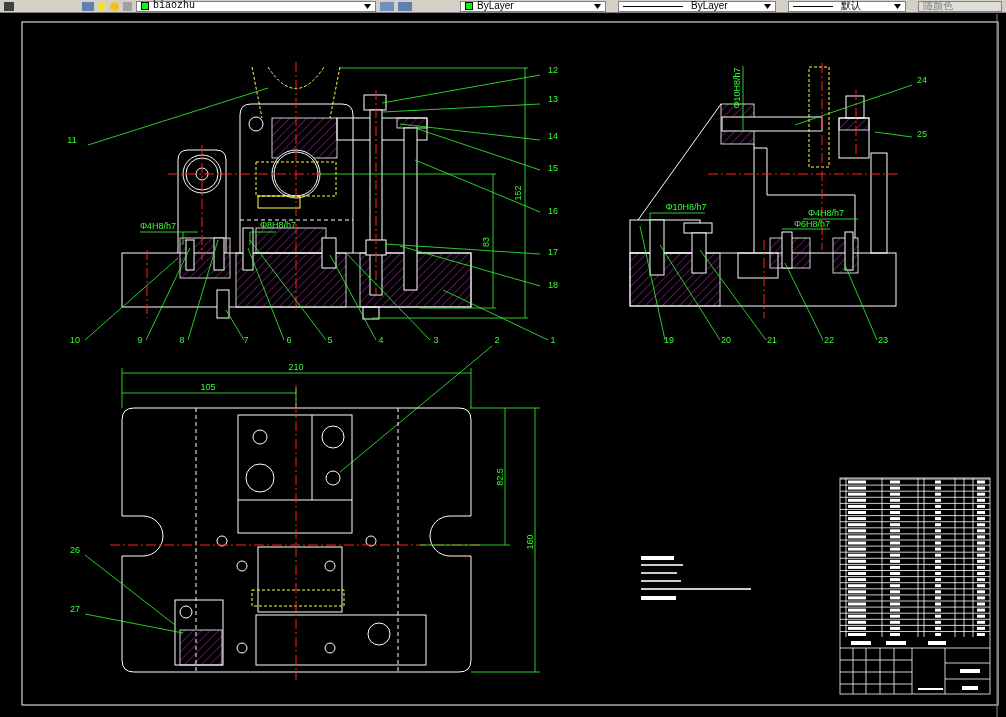 The height and width of the screenshot is (717, 1006). What do you see at coordinates (140, 340) in the screenshot?
I see `balloon-number: 9` at bounding box center [140, 340].